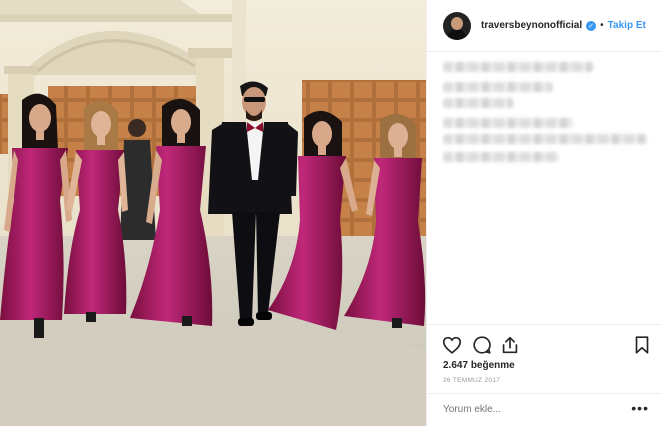 This screenshot has height=426, width=662. What do you see at coordinates (533, 409) in the screenshot?
I see `comment-input` at bounding box center [533, 409].